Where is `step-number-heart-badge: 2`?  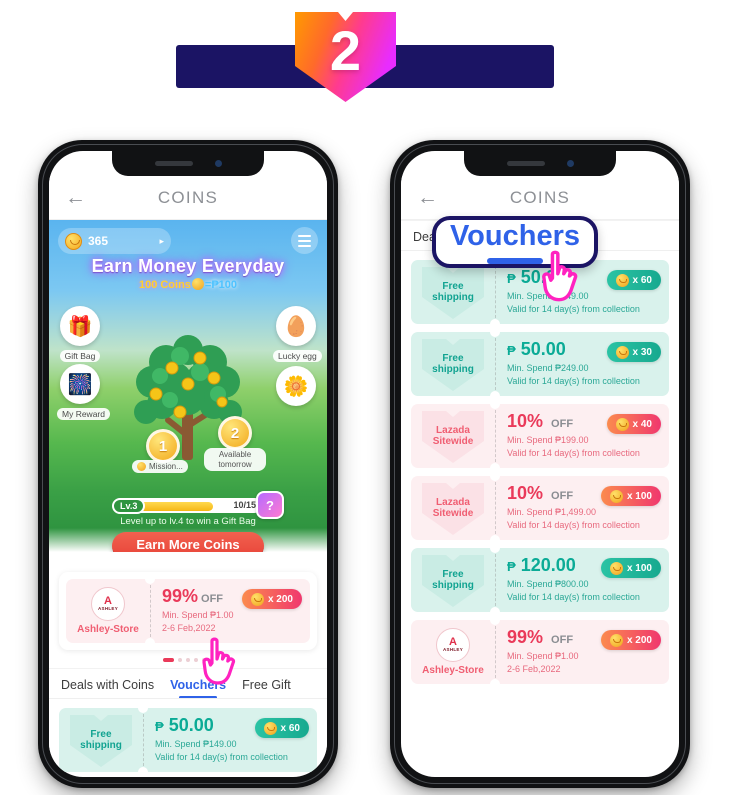 step-number-heart-badge: 2 is located at coordinates (345, 54).